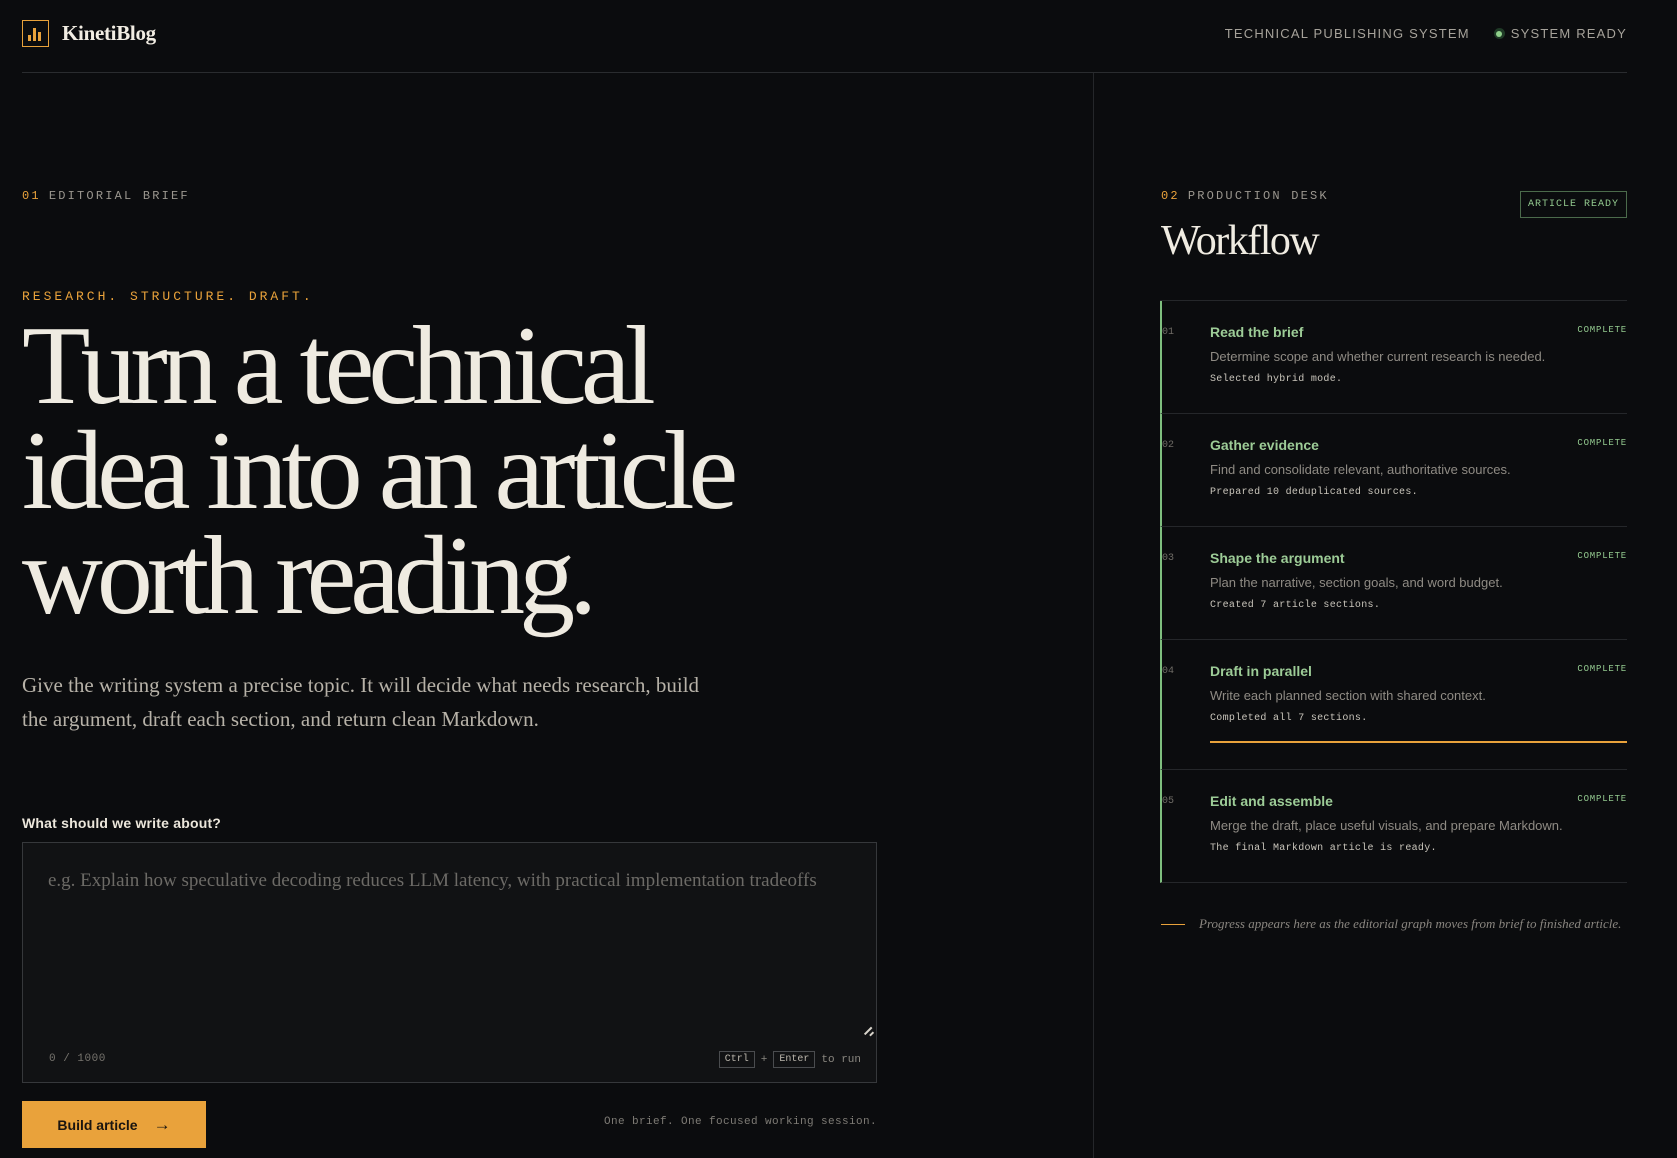  I want to click on headline-line: idea into an article, so click(380, 471).